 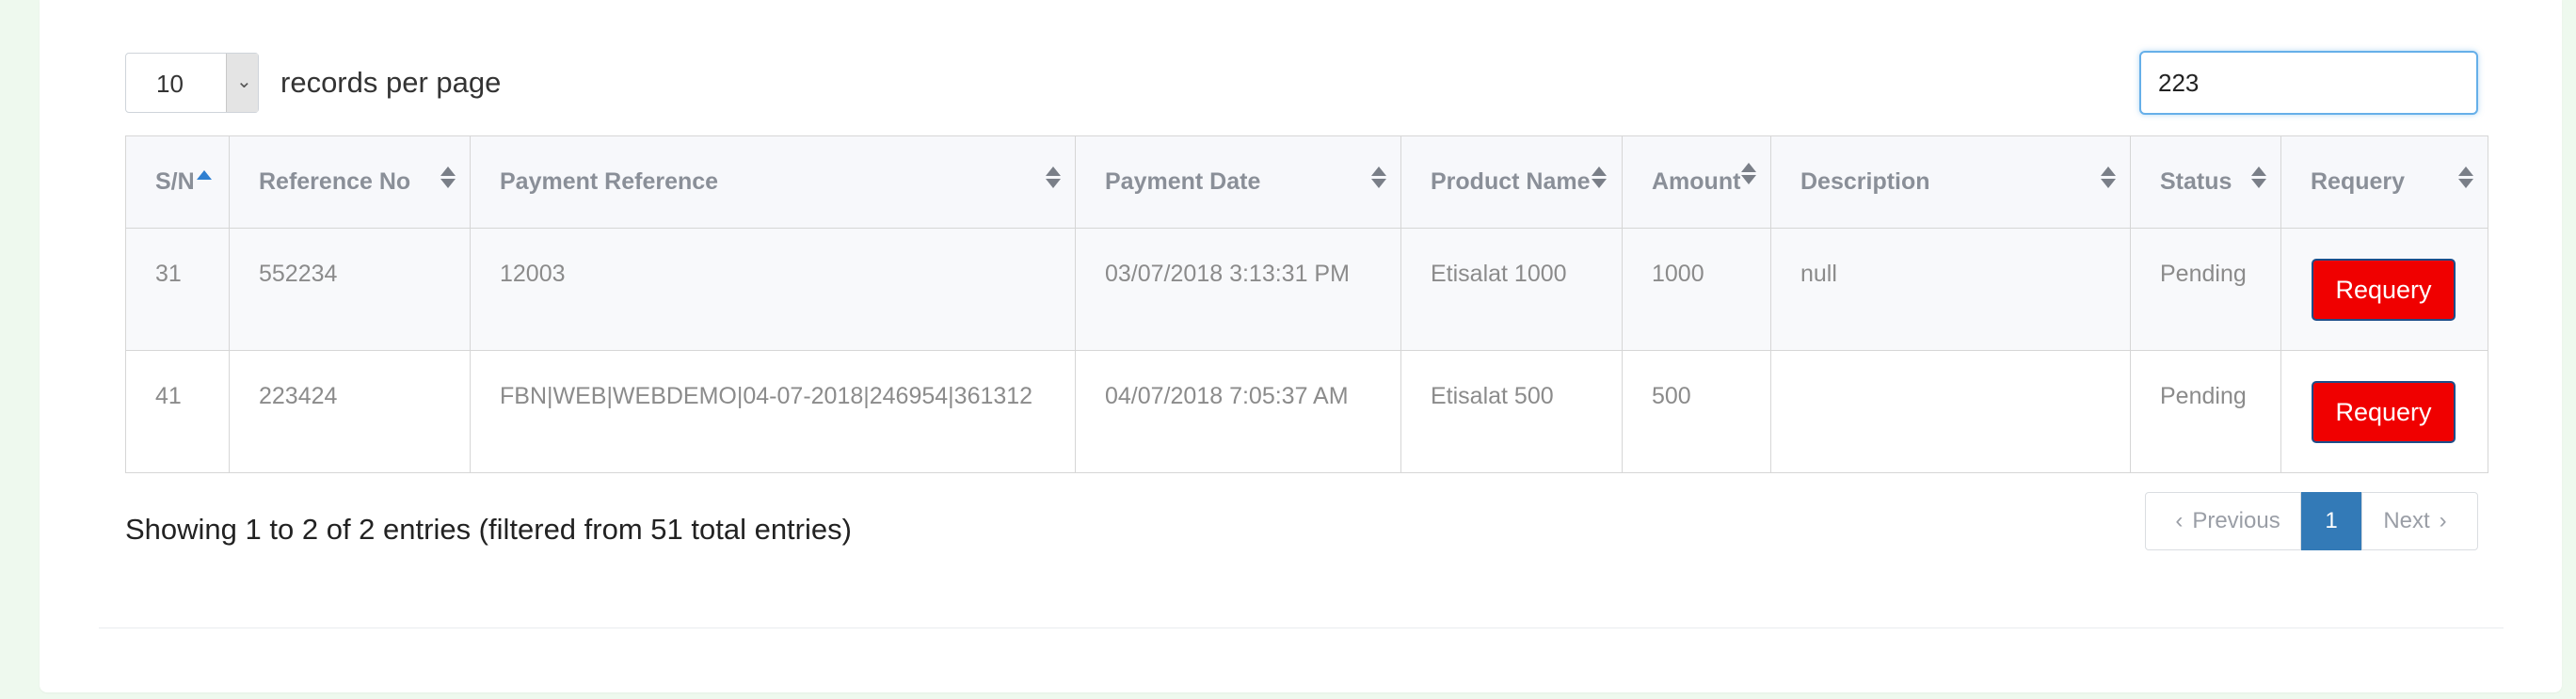 What do you see at coordinates (1950, 411) in the screenshot?
I see `cell-description` at bounding box center [1950, 411].